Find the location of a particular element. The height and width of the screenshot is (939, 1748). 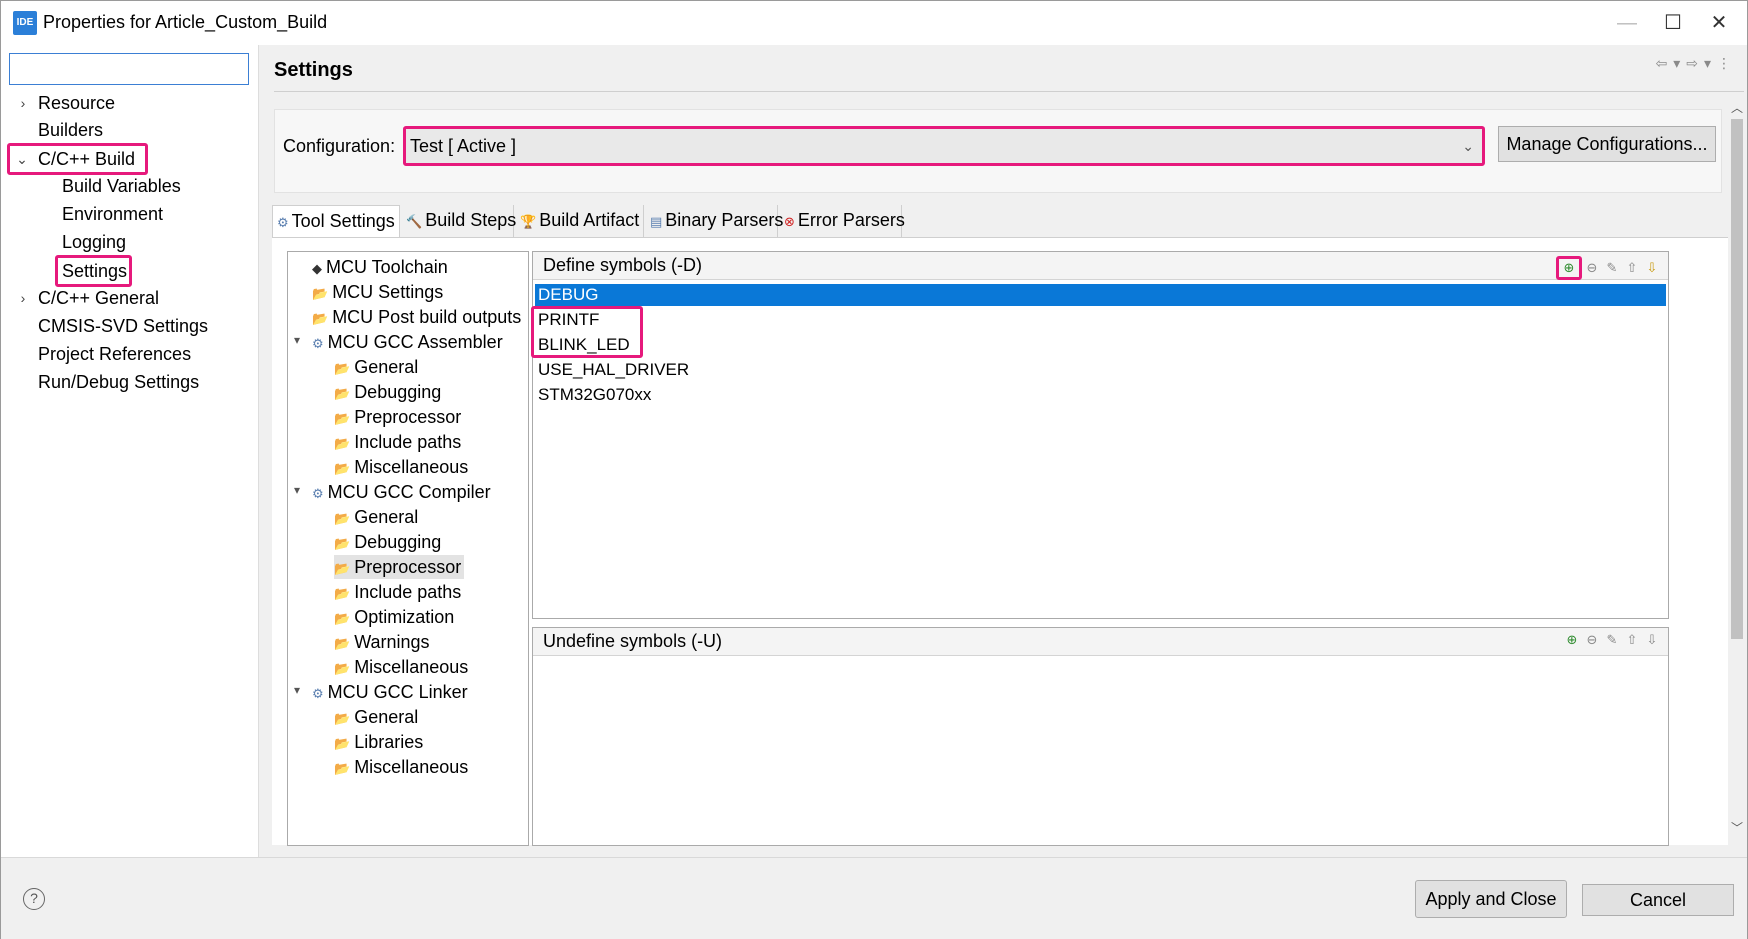

tree-label: MCU GCC Linker is located at coordinates (397, 692).